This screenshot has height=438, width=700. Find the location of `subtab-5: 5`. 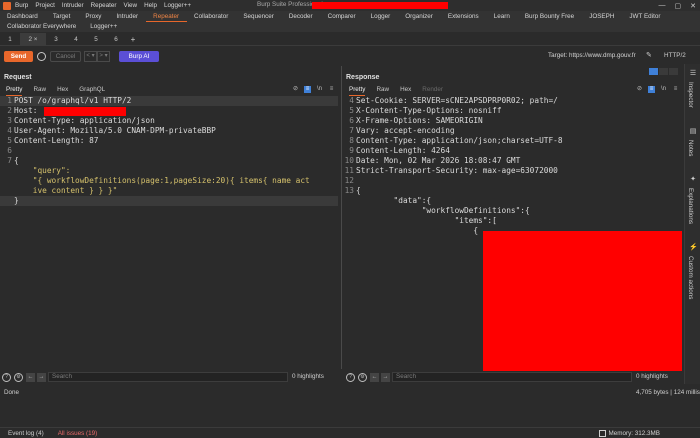

subtab-5: 5 is located at coordinates (96, 39).